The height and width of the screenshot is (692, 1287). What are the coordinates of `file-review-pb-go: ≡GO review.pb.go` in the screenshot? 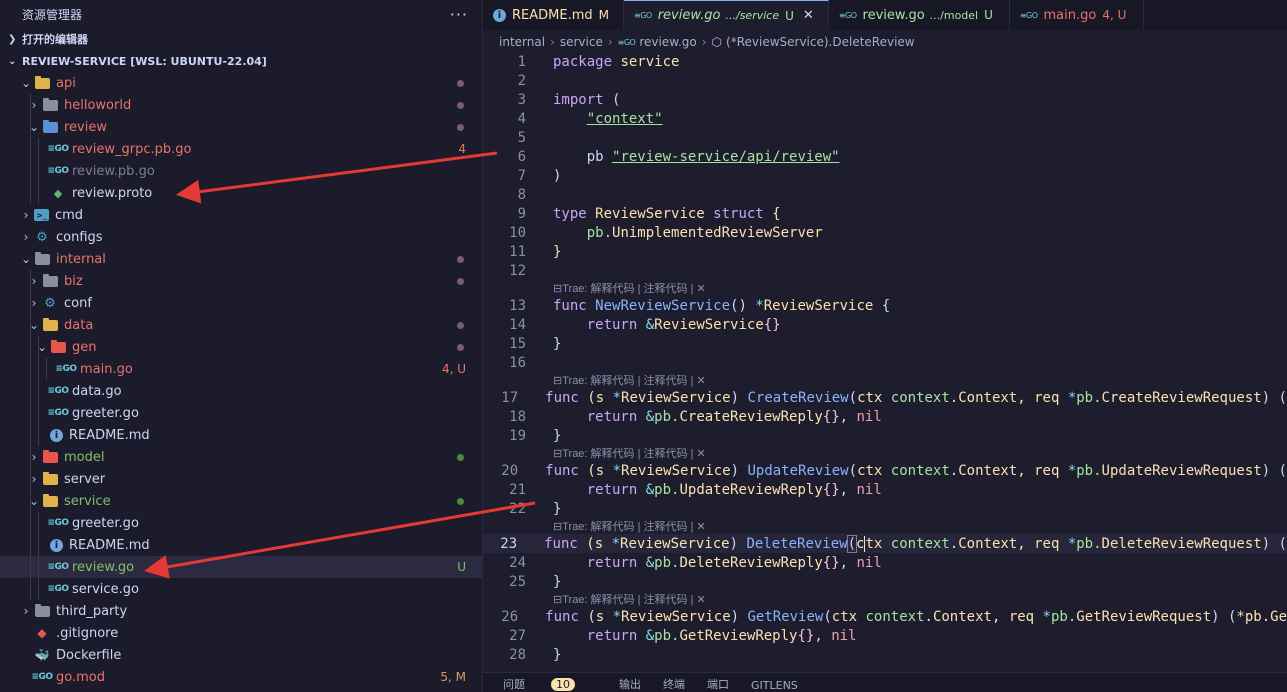 It's located at (241, 171).